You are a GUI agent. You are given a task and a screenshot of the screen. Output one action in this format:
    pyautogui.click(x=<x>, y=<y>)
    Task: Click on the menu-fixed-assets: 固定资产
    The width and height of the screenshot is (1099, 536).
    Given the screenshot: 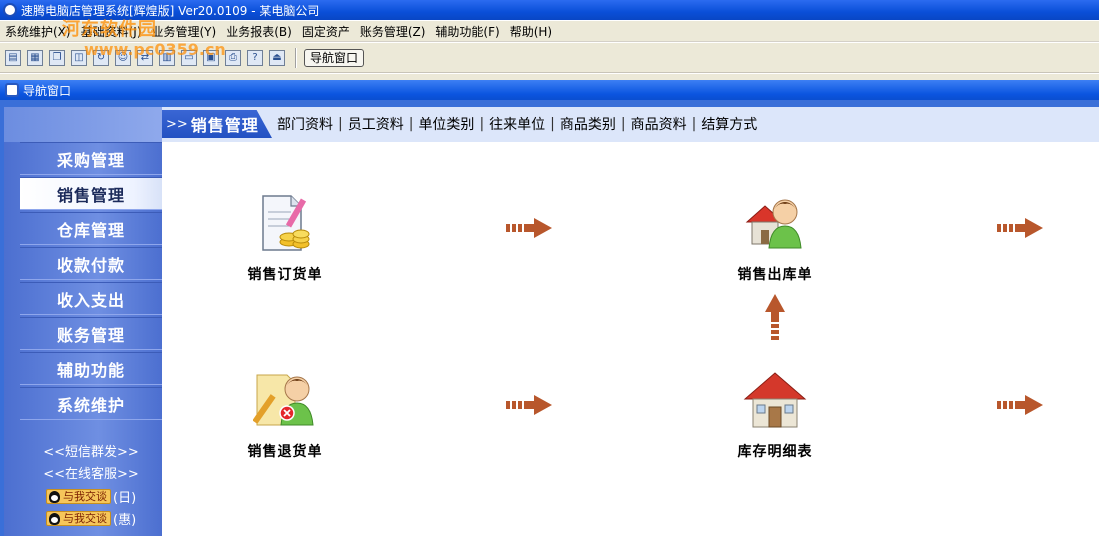 What is the action you would take?
    pyautogui.click(x=326, y=31)
    